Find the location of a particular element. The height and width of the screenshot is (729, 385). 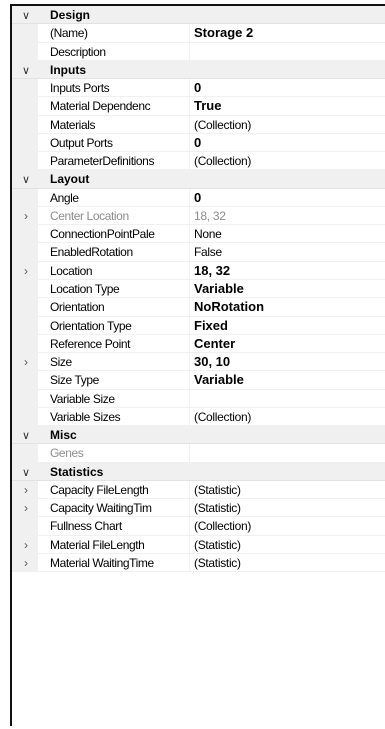

property-name: Location is located at coordinates (71, 270).